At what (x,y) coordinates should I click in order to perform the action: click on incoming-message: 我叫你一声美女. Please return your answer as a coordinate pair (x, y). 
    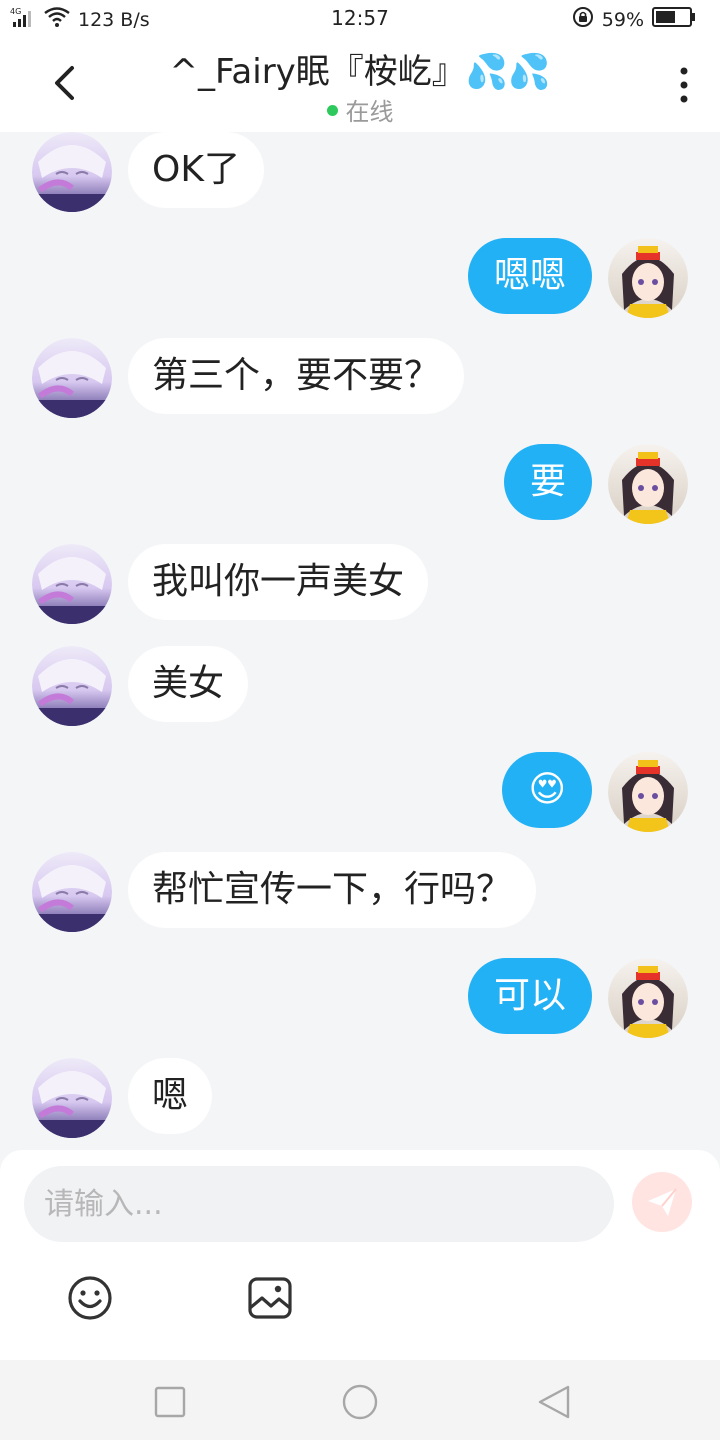
    Looking at the image, I should click on (278, 582).